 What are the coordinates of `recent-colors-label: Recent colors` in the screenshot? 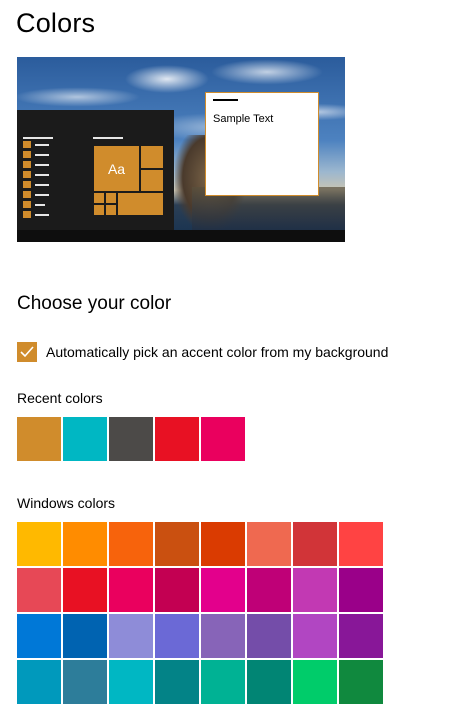 It's located at (60, 398).